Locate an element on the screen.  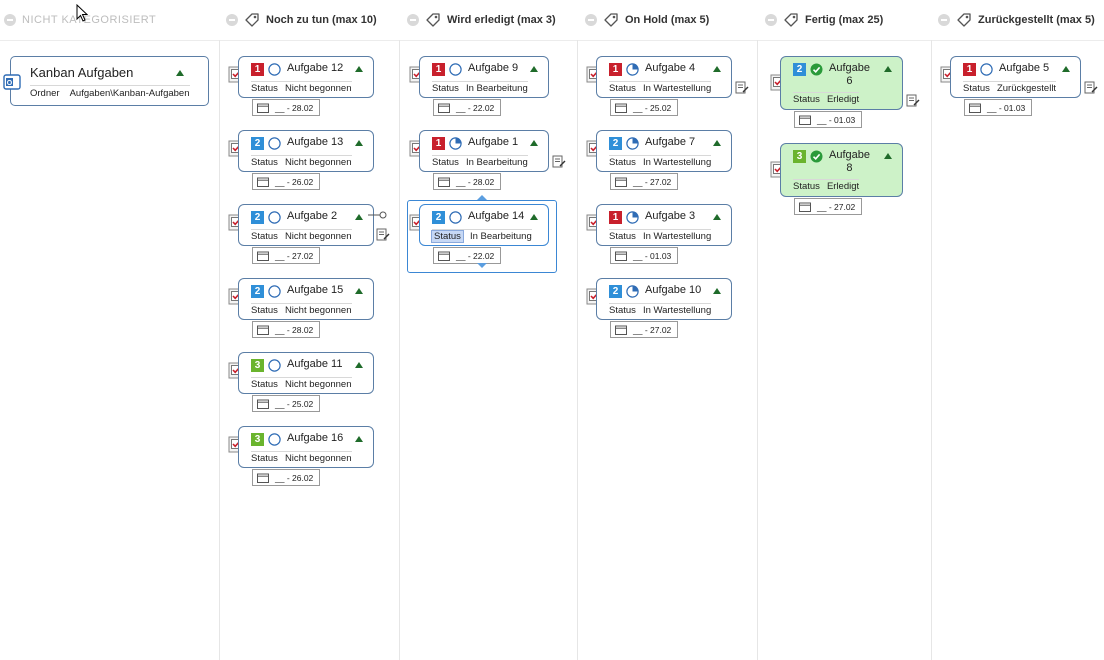
task-card: 1 Aufgabe 3 Status In Wartestellung is located at coordinates (664, 225).